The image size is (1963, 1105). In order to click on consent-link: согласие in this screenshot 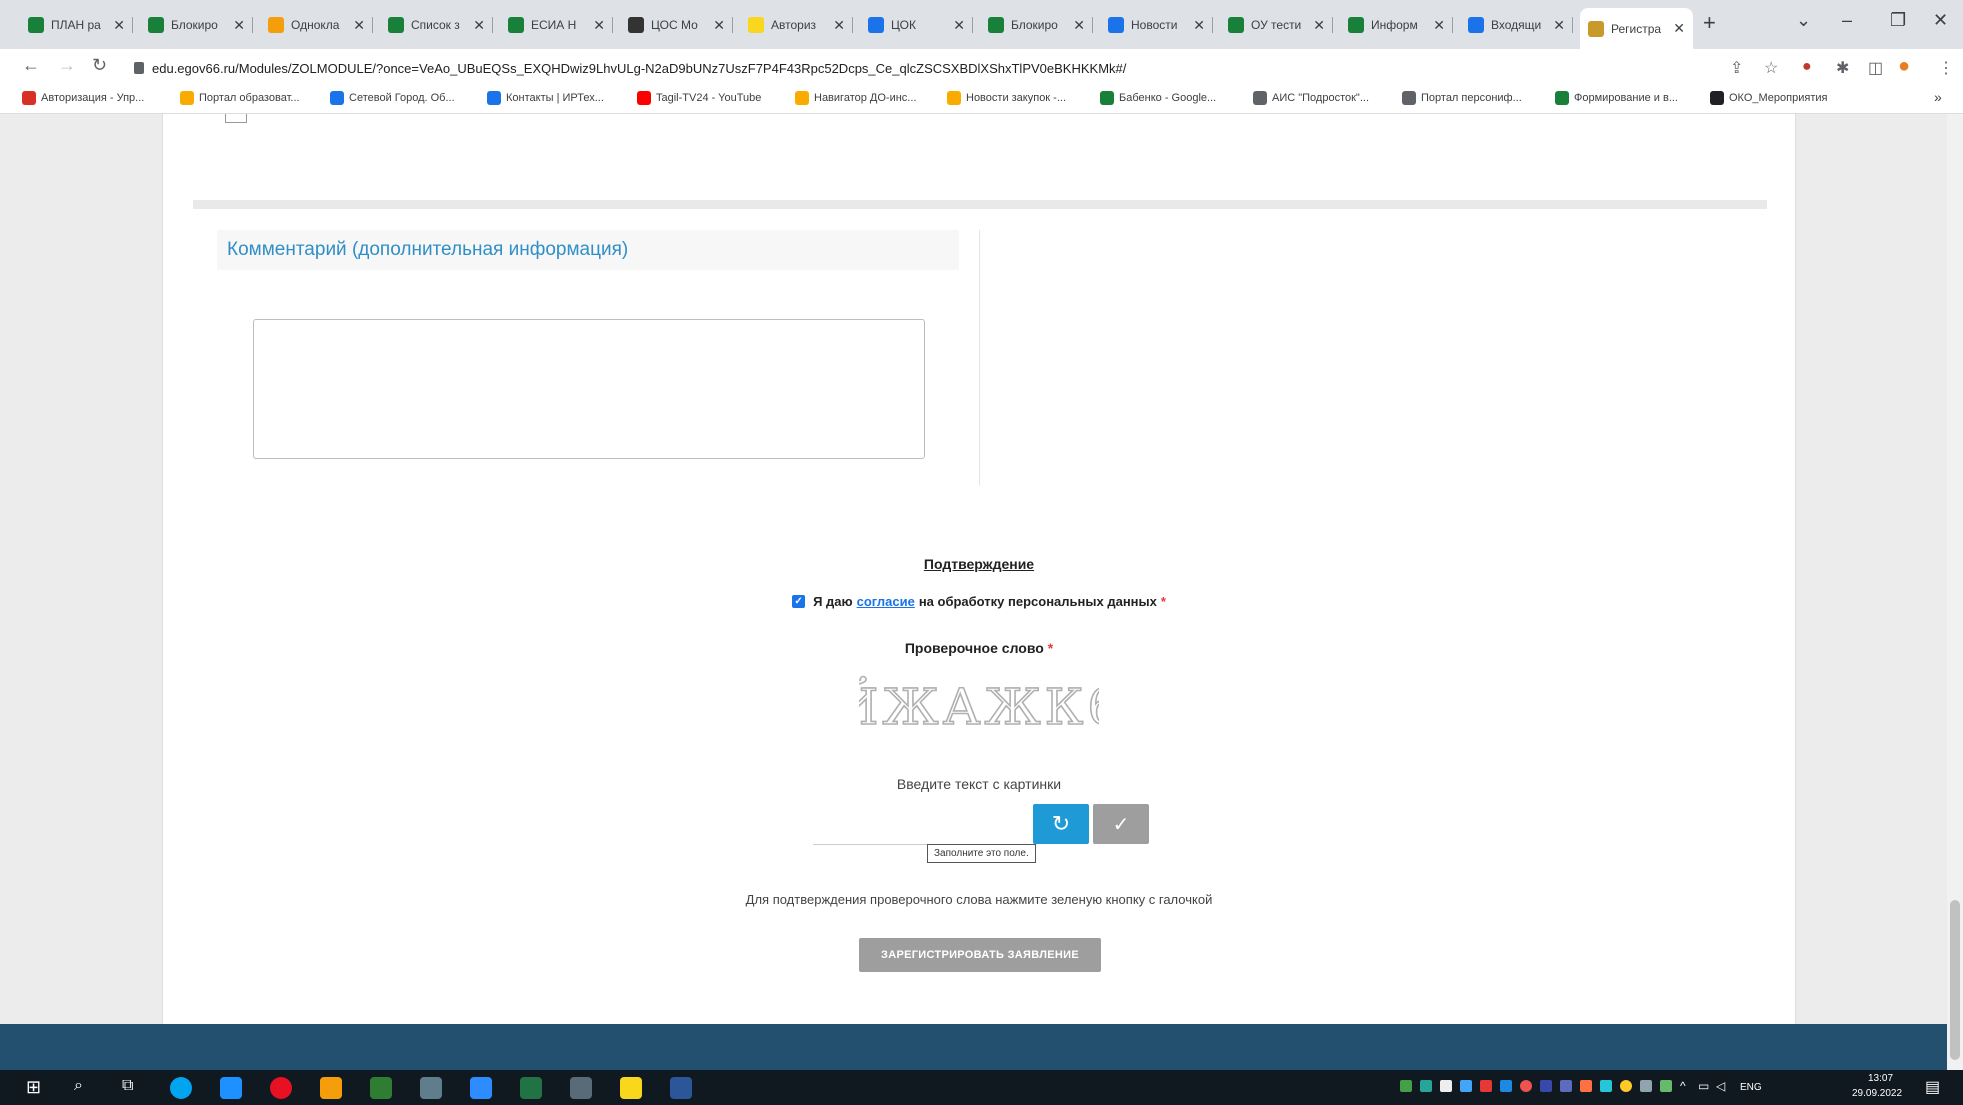, I will do `click(886, 601)`.